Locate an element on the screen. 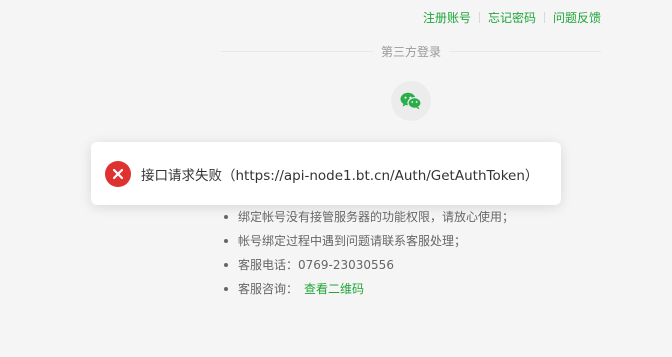 Image resolution: width=672 pixels, height=357 pixels. note-item: 客服电话：0769-23030556 is located at coordinates (368, 265).